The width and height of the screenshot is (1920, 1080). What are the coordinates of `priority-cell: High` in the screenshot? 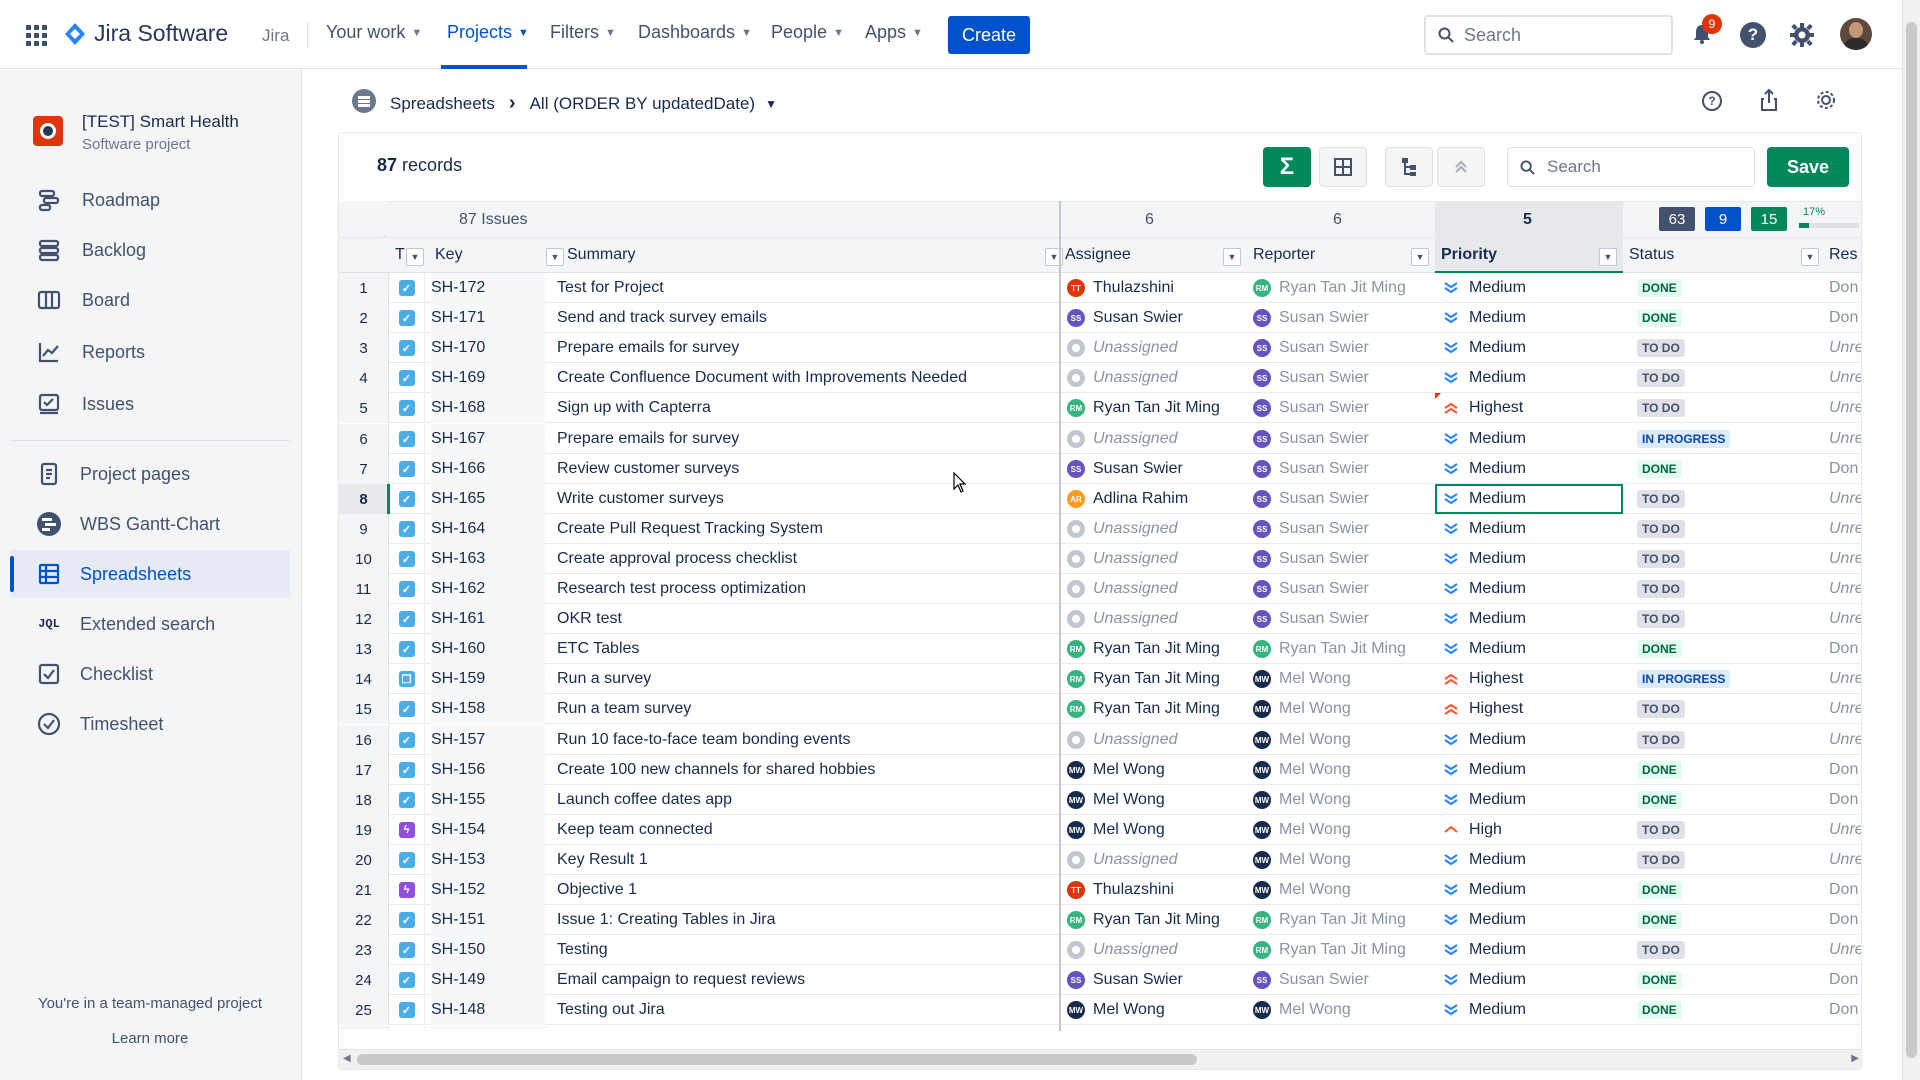 It's located at (1529, 830).